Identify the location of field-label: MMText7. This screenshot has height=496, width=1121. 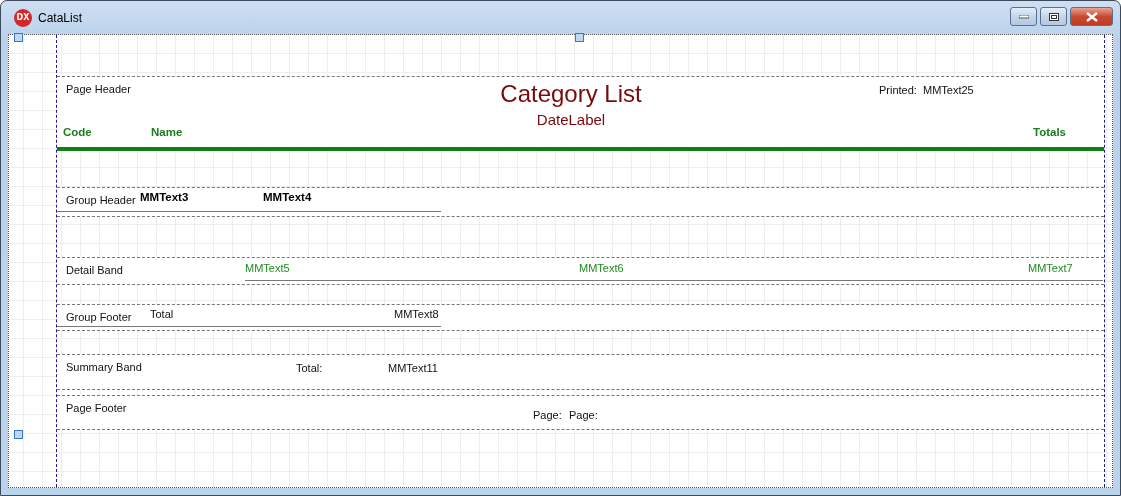
(1050, 268).